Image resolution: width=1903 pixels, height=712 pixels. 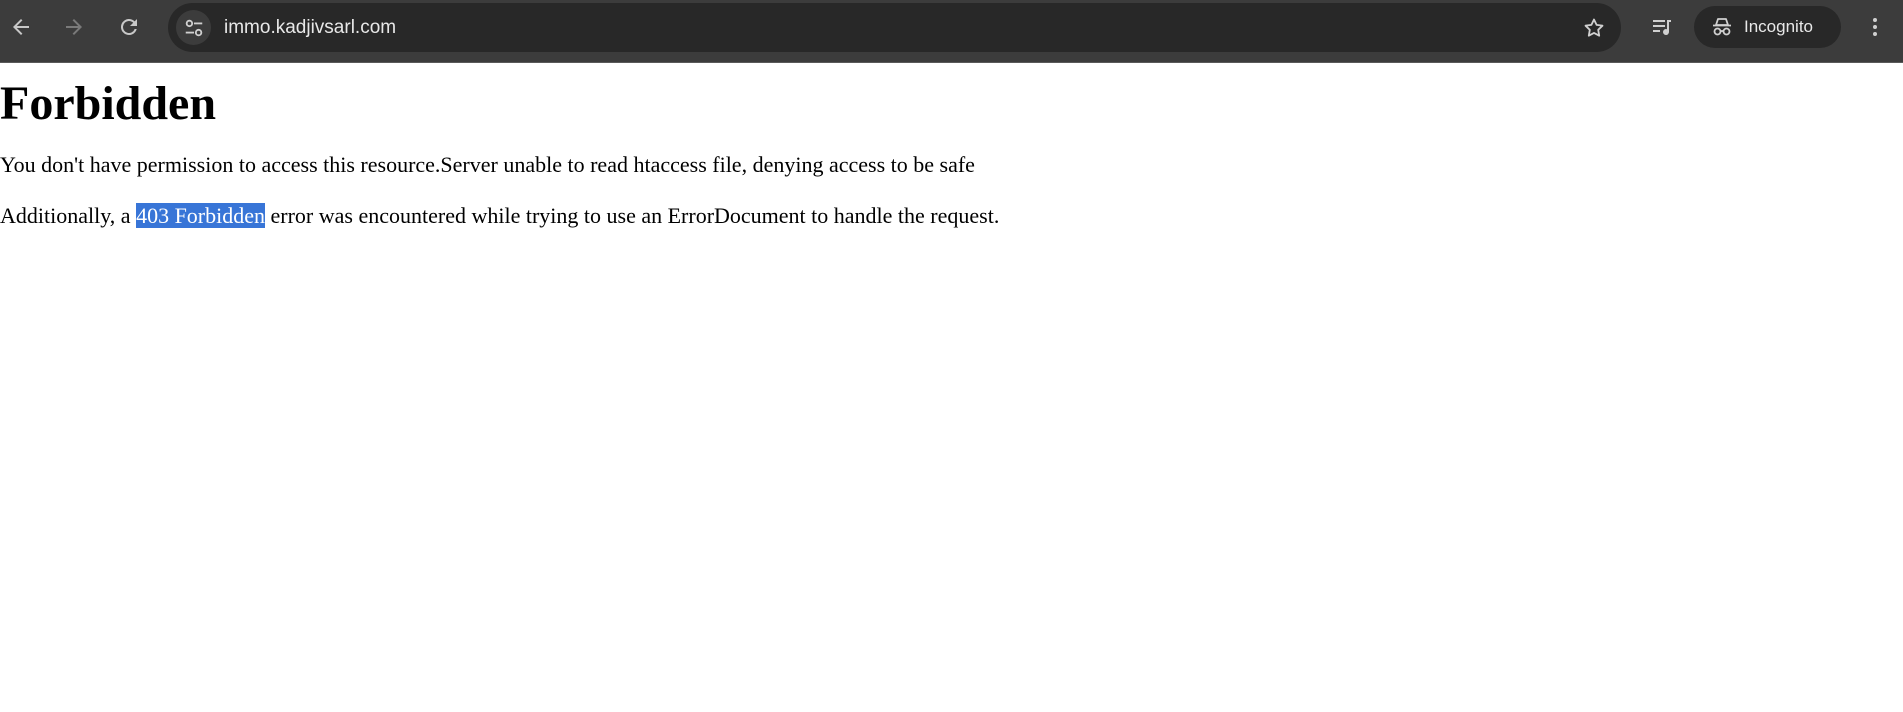 What do you see at coordinates (310, 28) in the screenshot?
I see `url-text: immo.kadjivsarl.com` at bounding box center [310, 28].